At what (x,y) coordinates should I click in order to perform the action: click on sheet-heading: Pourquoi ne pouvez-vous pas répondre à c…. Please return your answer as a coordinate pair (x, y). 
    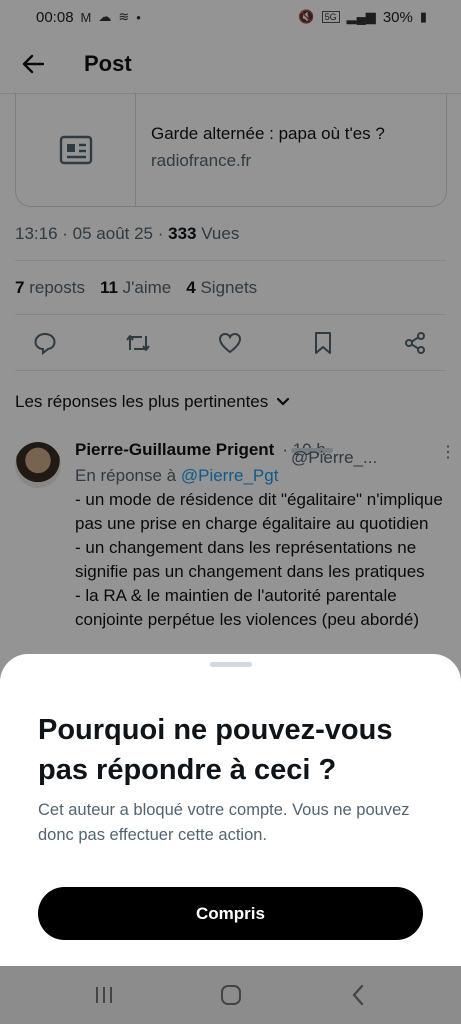
    Looking at the image, I should click on (215, 750).